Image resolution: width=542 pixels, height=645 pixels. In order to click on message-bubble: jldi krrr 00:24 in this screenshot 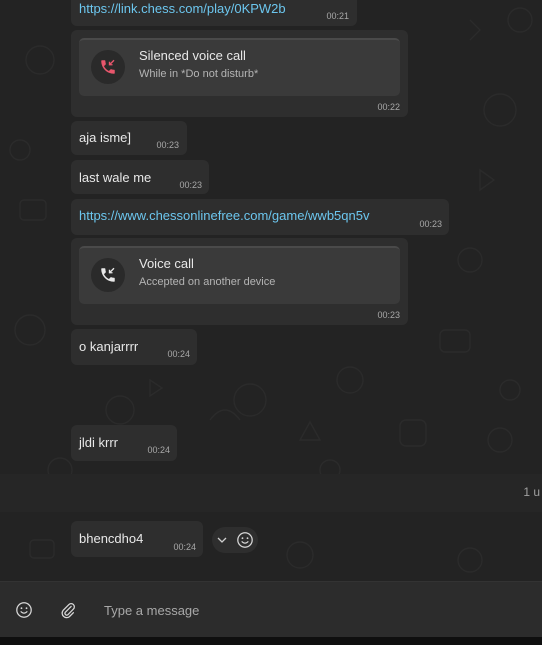, I will do `click(124, 443)`.